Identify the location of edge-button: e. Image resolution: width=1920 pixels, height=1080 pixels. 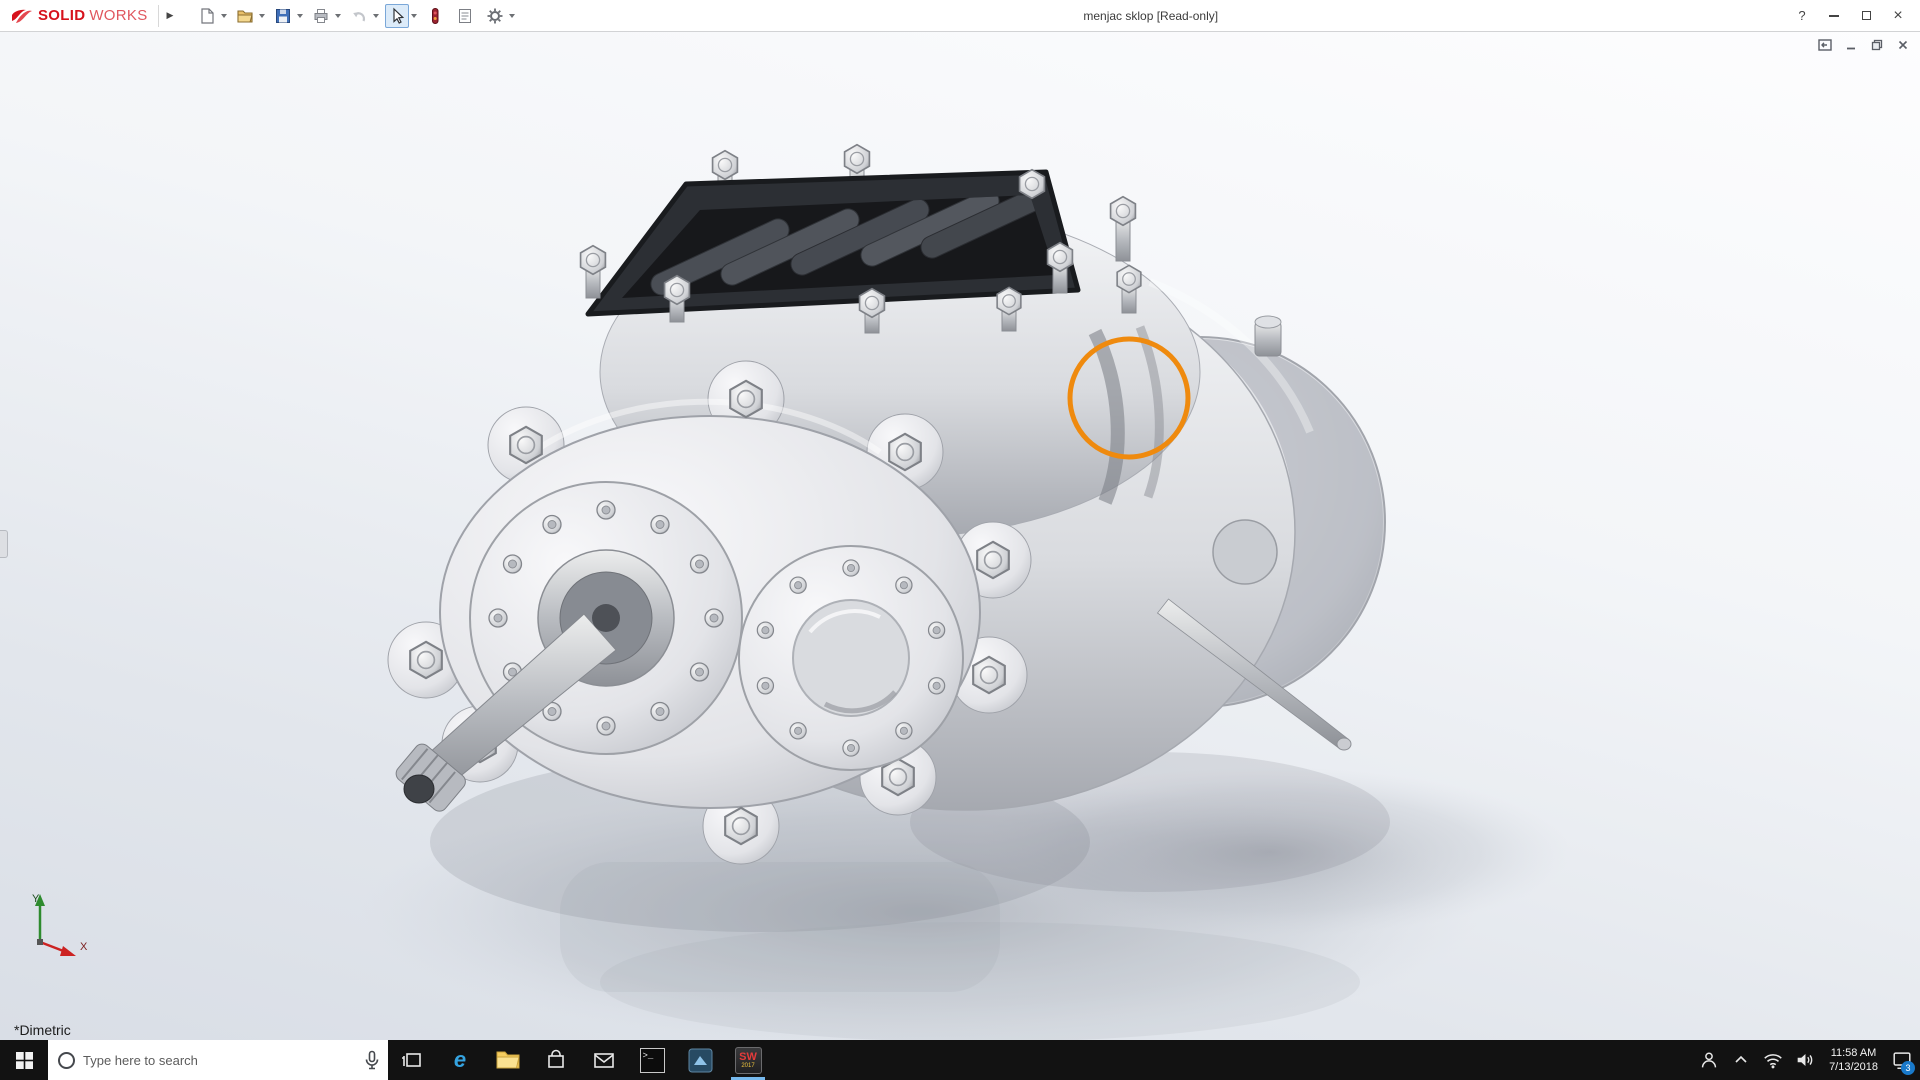
(460, 1060).